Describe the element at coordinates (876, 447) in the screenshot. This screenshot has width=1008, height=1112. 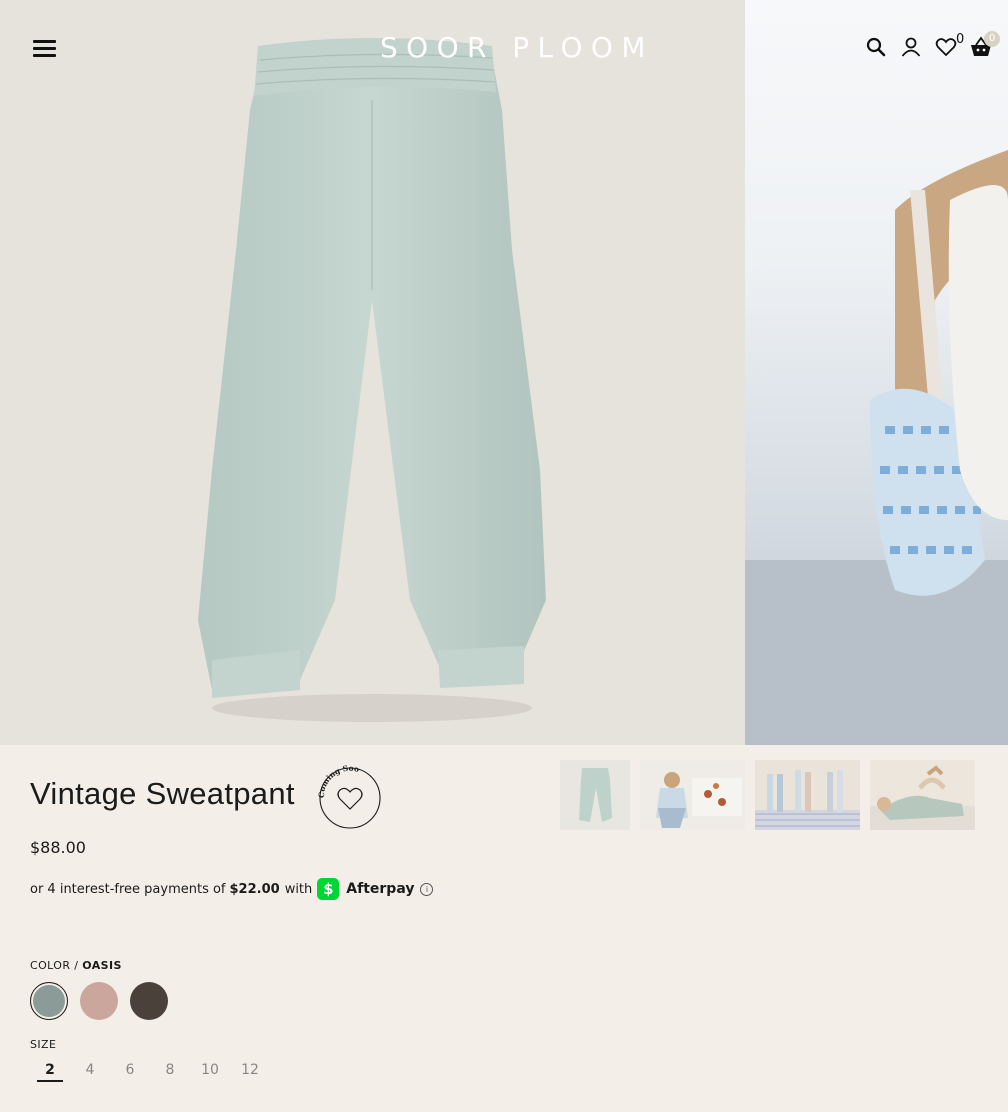
I see `lifestyle-illustration` at that location.